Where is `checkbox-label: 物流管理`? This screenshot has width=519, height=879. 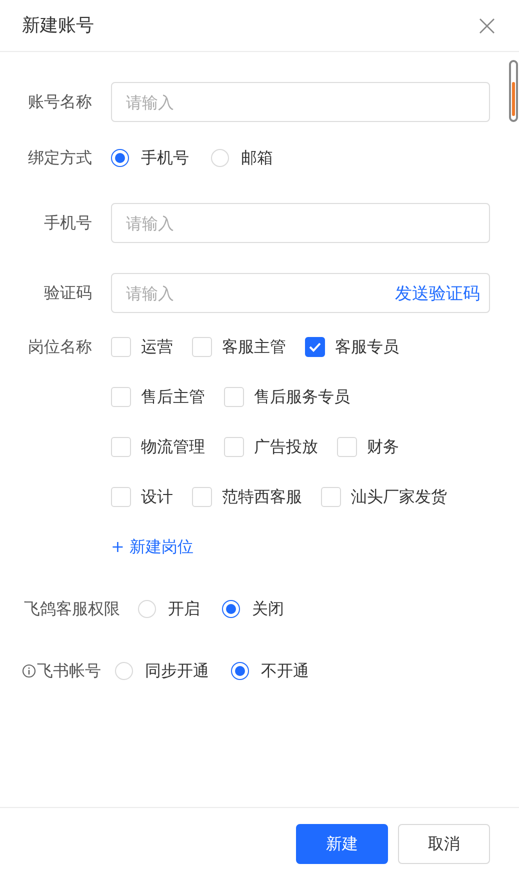 checkbox-label: 物流管理 is located at coordinates (173, 447).